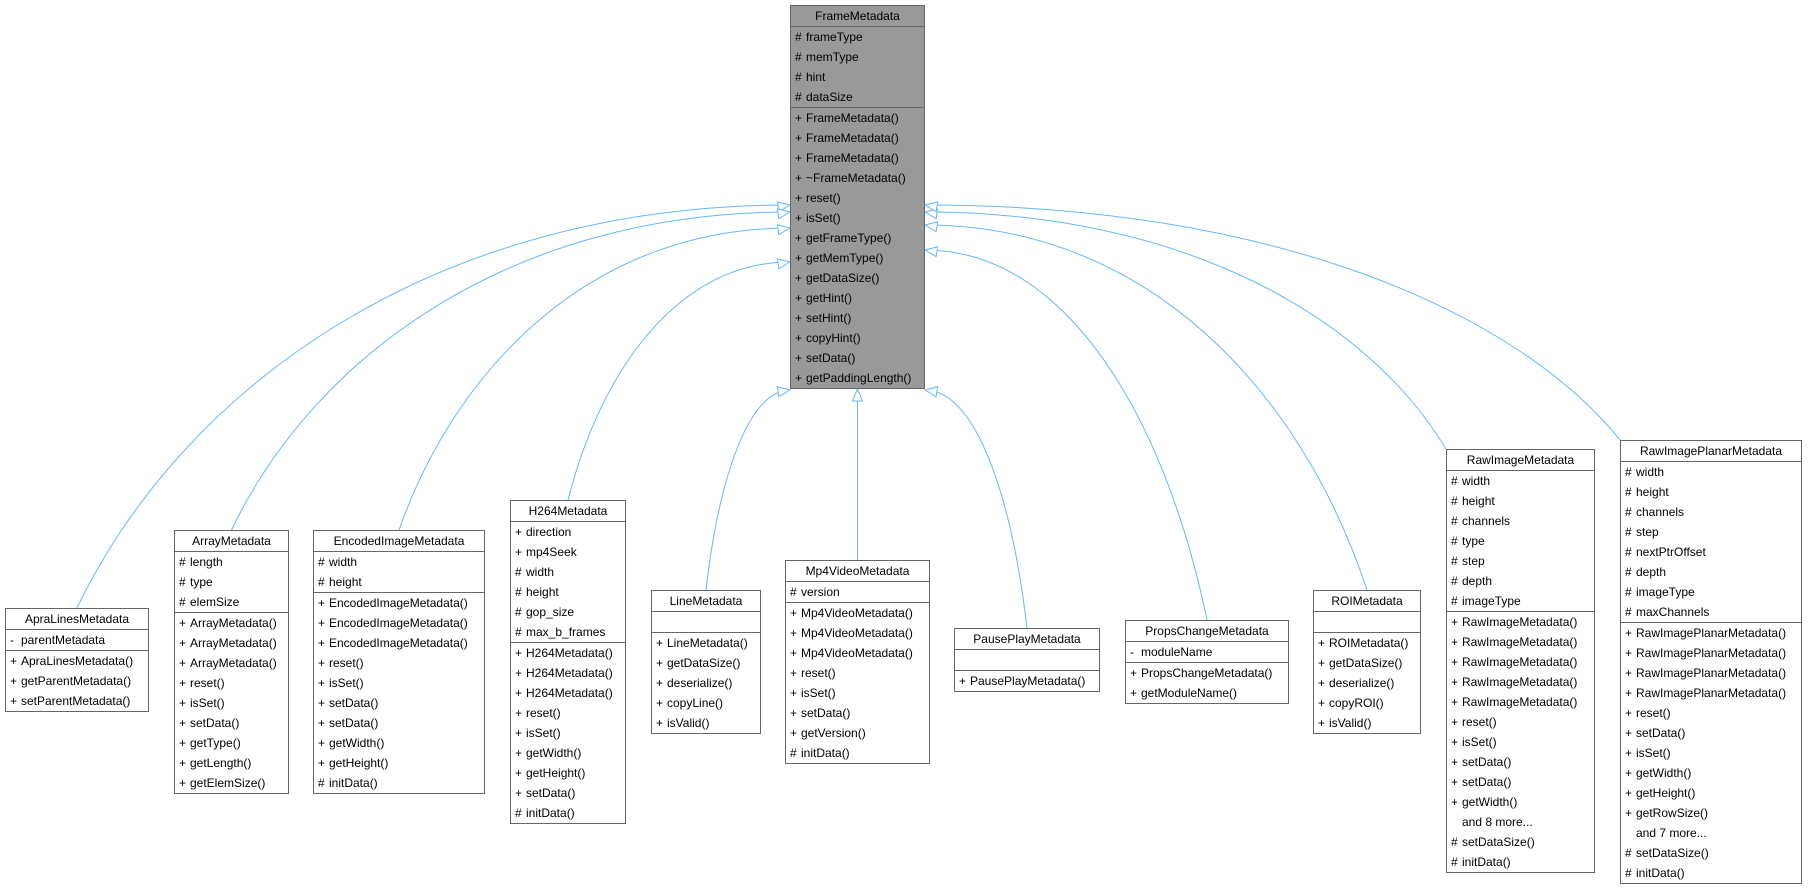  Describe the element at coordinates (1367, 601) in the screenshot. I see `class-name: ROIMetadata` at that location.